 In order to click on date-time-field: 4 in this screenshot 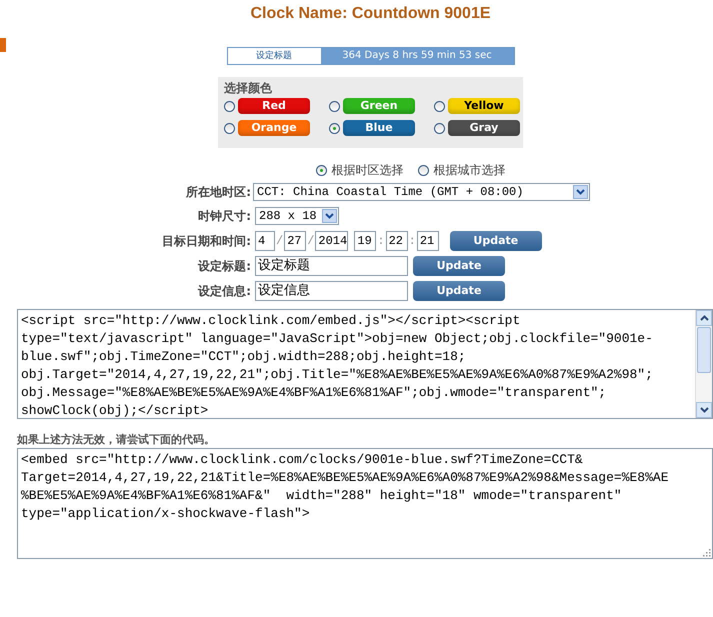, I will do `click(265, 240)`.